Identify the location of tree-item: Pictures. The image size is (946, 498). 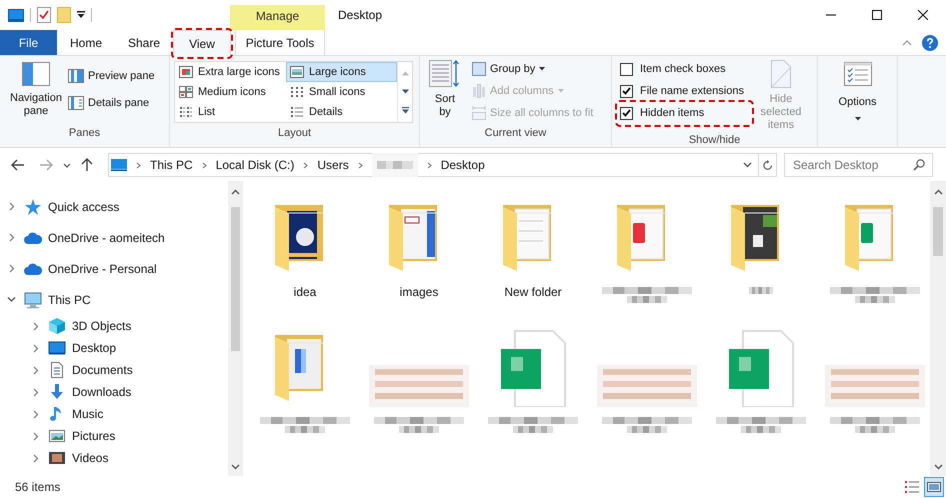
(94, 436).